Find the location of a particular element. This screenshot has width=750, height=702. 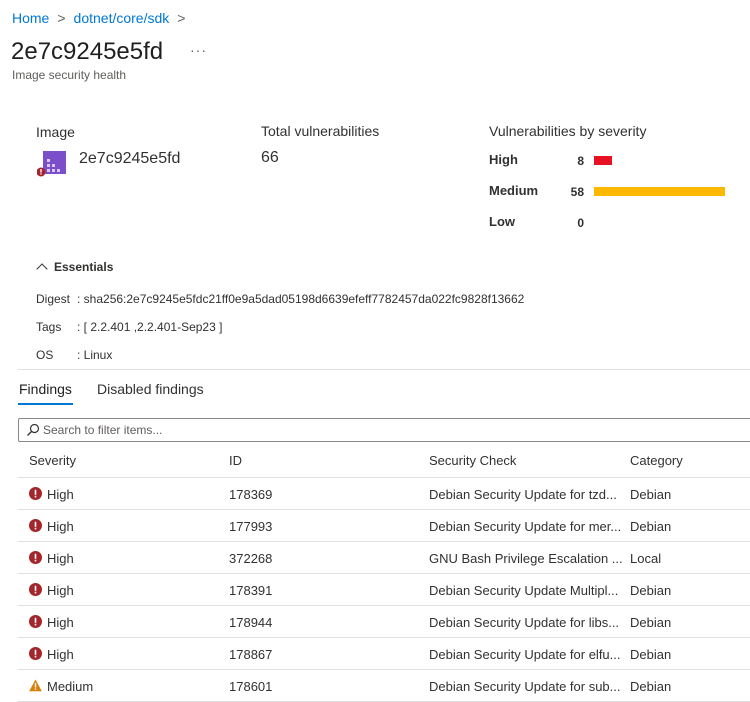

id-cell: 177993 is located at coordinates (251, 526).